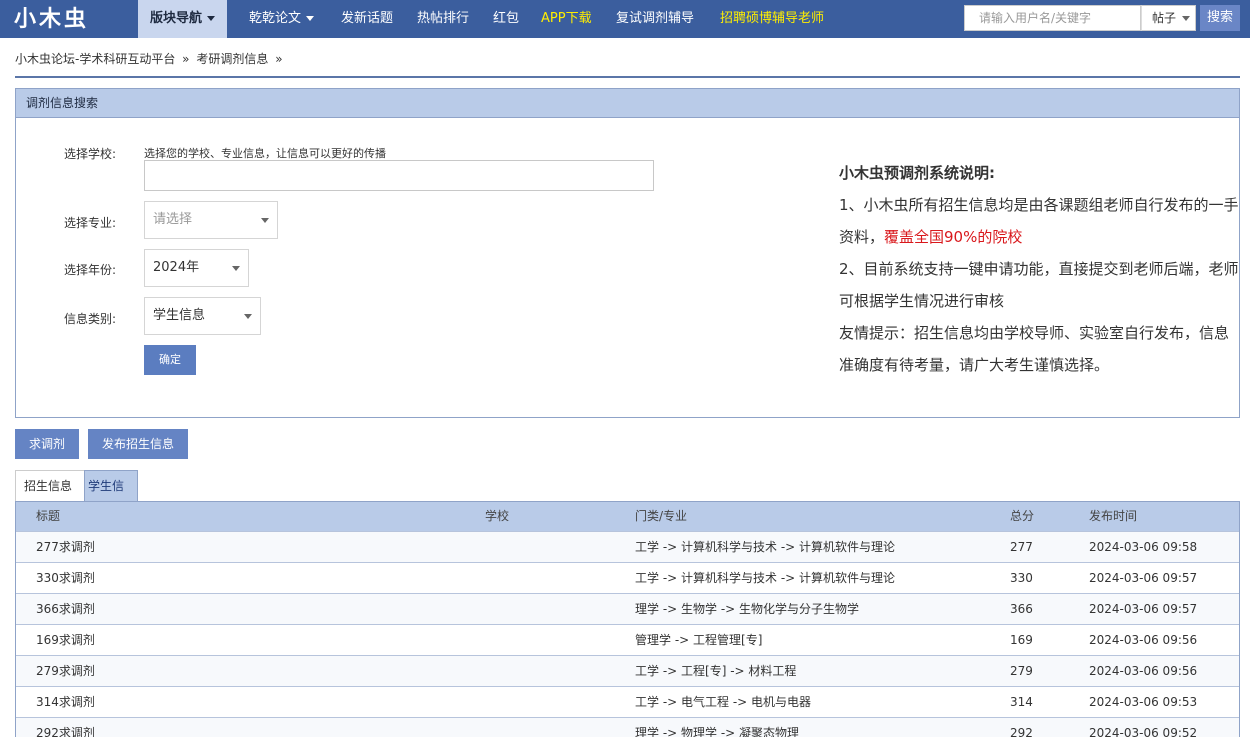  Describe the element at coordinates (65, 578) in the screenshot. I see `row-title: 330求调剂` at that location.